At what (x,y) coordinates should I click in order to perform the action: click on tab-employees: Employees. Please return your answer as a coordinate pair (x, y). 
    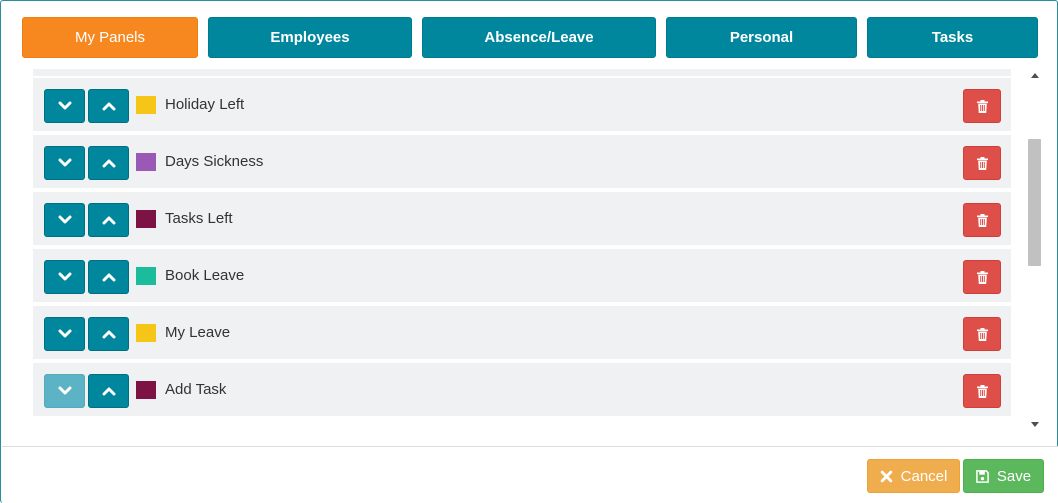
    Looking at the image, I should click on (310, 37).